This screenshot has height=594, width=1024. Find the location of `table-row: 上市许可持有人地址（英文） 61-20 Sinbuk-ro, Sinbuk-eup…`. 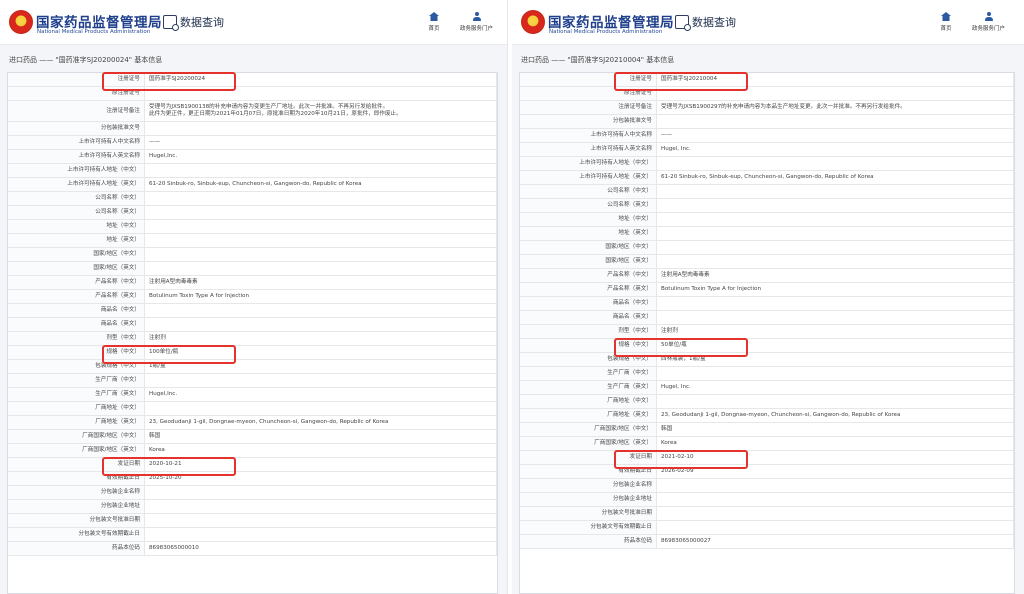

table-row: 上市许可持有人地址（英文） 61-20 Sinbuk-ro, Sinbuk-eup… is located at coordinates (252, 184).